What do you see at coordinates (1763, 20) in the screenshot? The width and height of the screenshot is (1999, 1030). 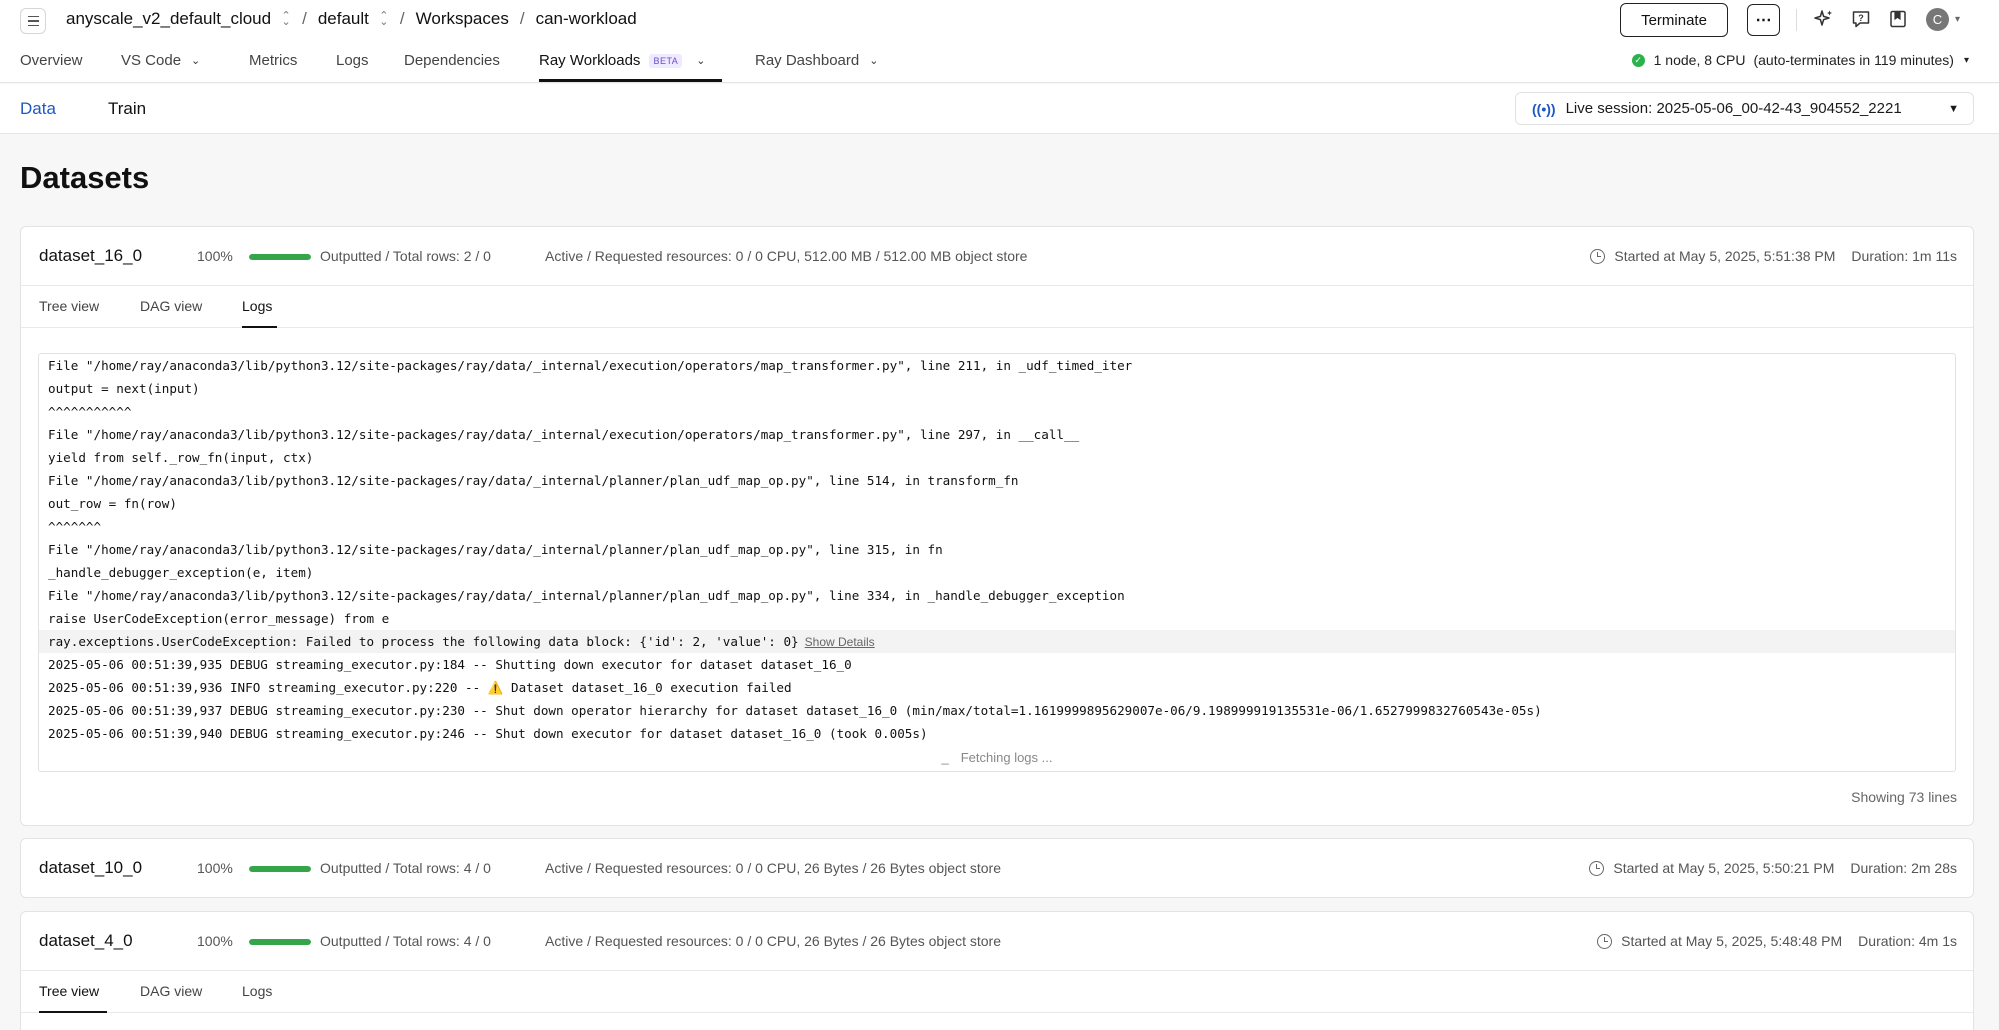 I see `more-options-button: ⋯` at bounding box center [1763, 20].